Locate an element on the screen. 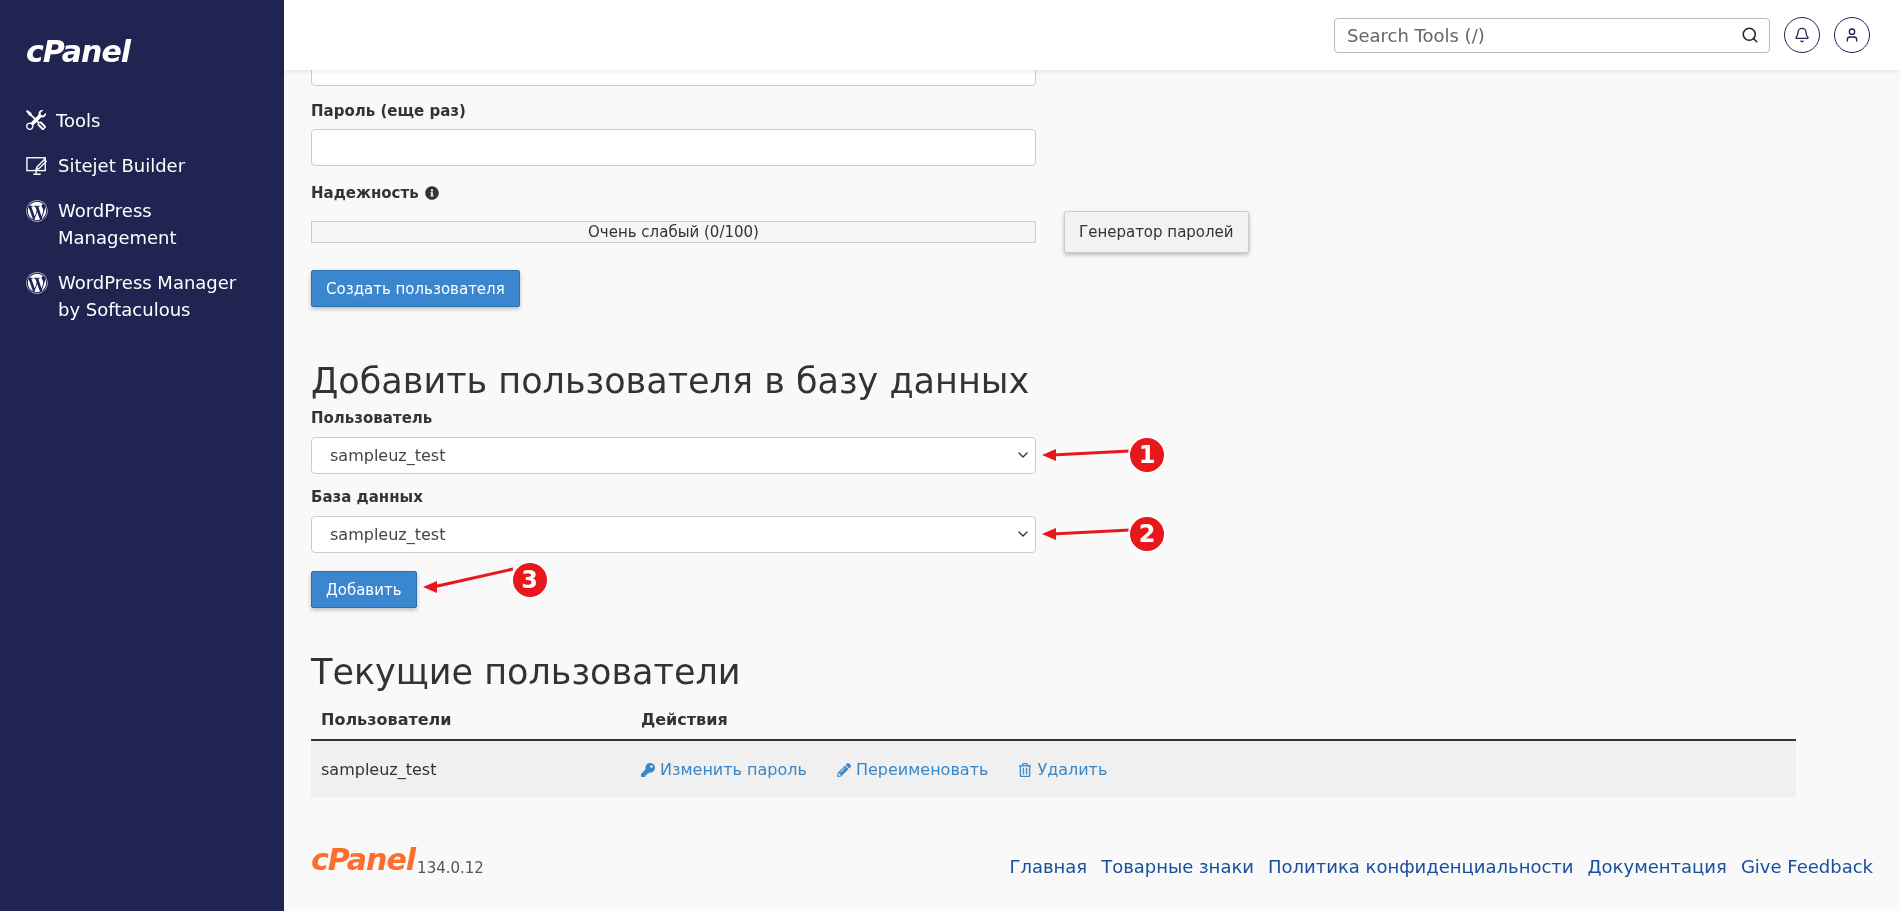 The image size is (1900, 911). search-box: Search Tools (/) is located at coordinates (1552, 35).